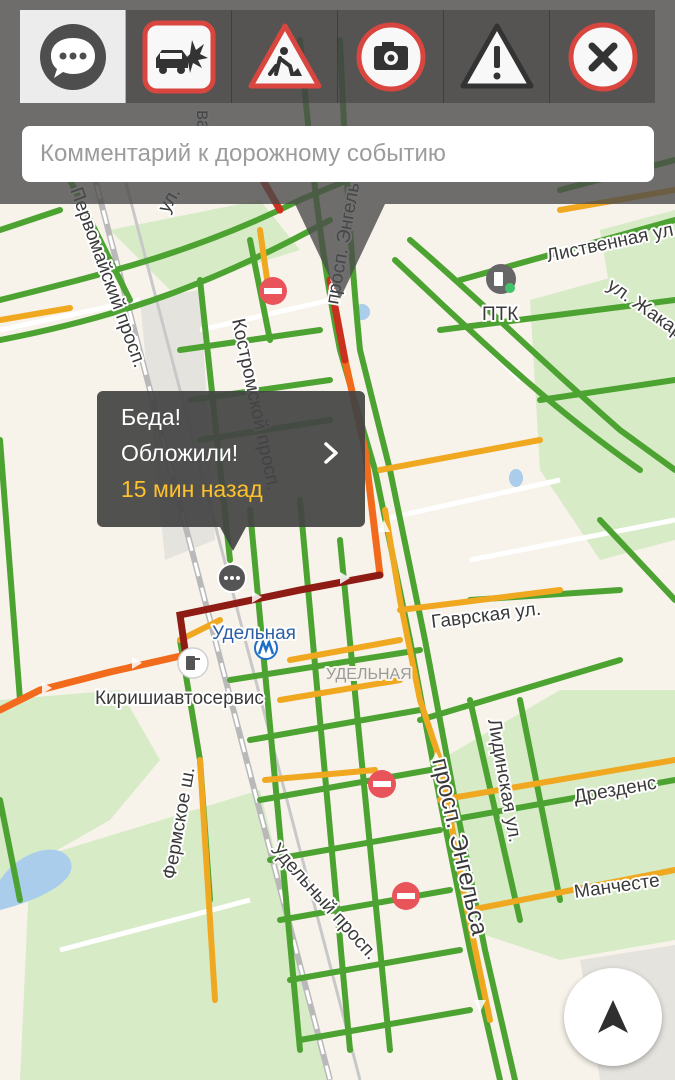 This screenshot has width=675, height=1080. What do you see at coordinates (193, 663) in the screenshot?
I see `fuel-station-icon` at bounding box center [193, 663].